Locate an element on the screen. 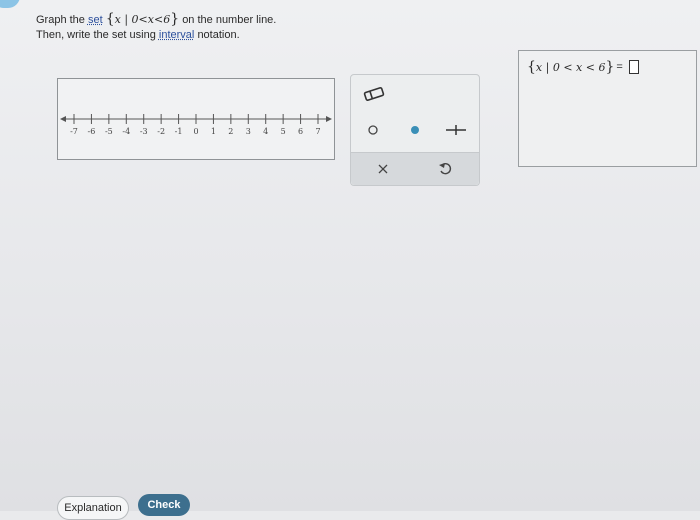 This screenshot has width=700, height=520. answer-set-text: x | 0 < x < 6 is located at coordinates (570, 67).